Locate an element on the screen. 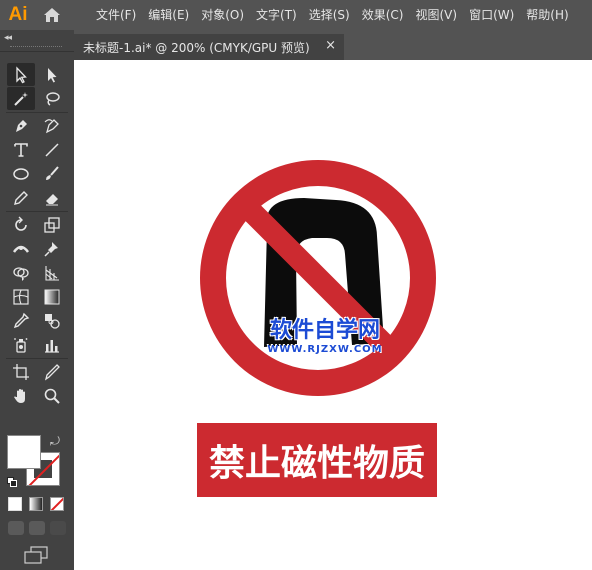 This screenshot has width=592, height=570. eraser-tool is located at coordinates (52, 197).